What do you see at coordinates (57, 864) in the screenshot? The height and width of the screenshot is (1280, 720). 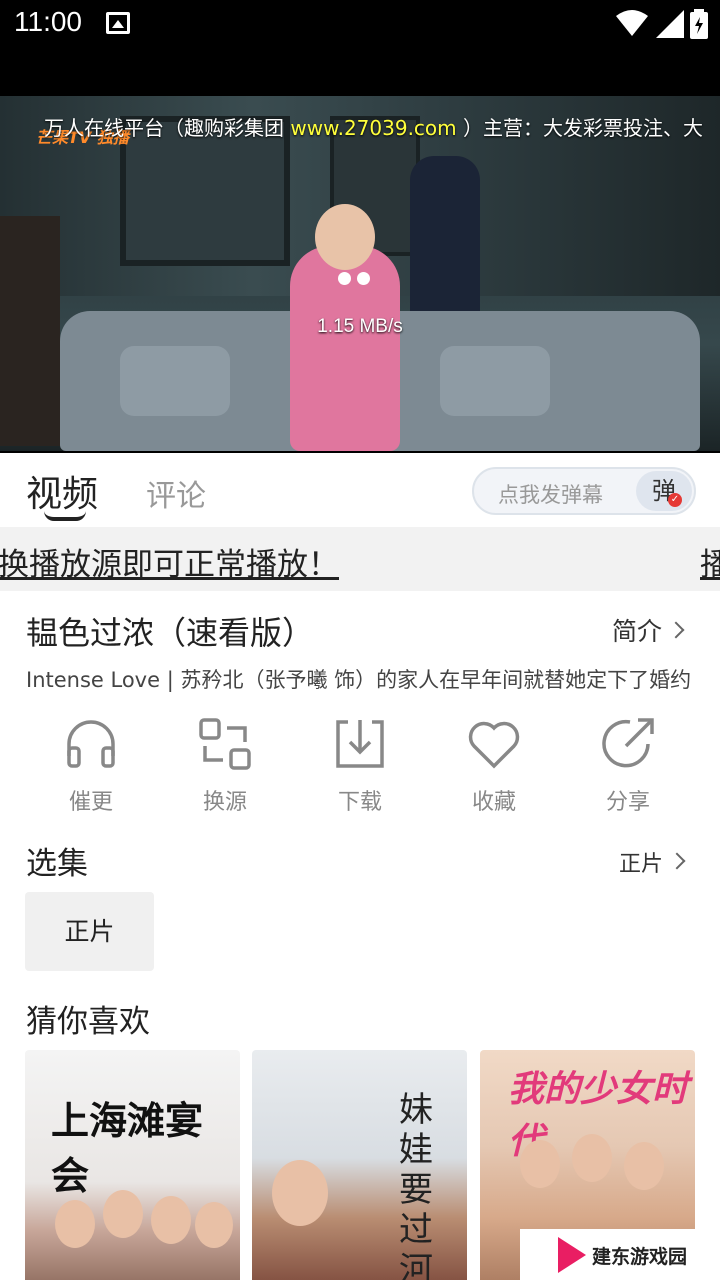 I see `episodes-title: 选集` at bounding box center [57, 864].